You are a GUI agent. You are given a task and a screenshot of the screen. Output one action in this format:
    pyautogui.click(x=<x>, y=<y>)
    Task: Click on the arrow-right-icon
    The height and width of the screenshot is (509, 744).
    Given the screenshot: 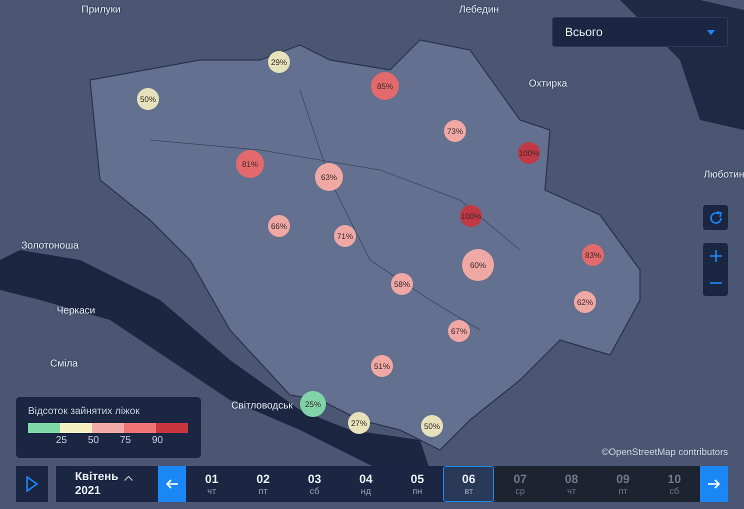 What is the action you would take?
    pyautogui.click(x=714, y=484)
    